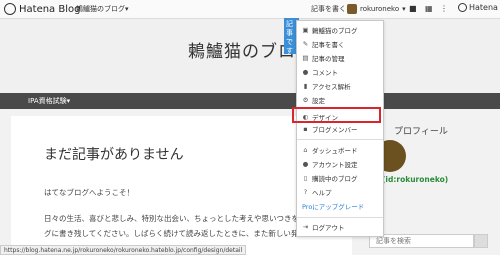 The height and width of the screenshot is (255, 500). I want to click on avatar, so click(352, 9).